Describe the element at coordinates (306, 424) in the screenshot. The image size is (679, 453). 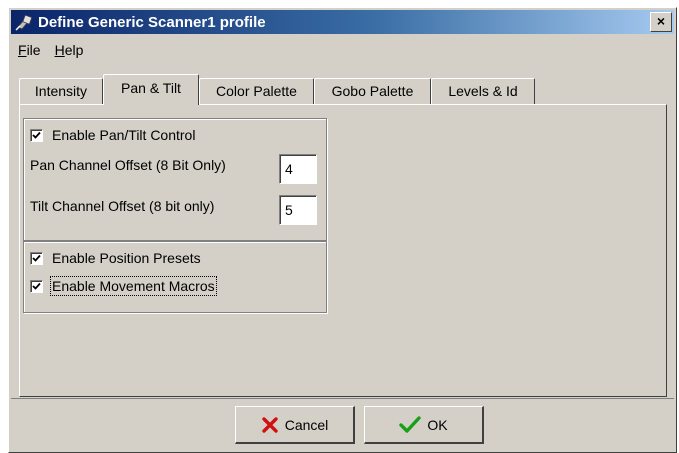
I see `cancel-label: Cancel` at that location.